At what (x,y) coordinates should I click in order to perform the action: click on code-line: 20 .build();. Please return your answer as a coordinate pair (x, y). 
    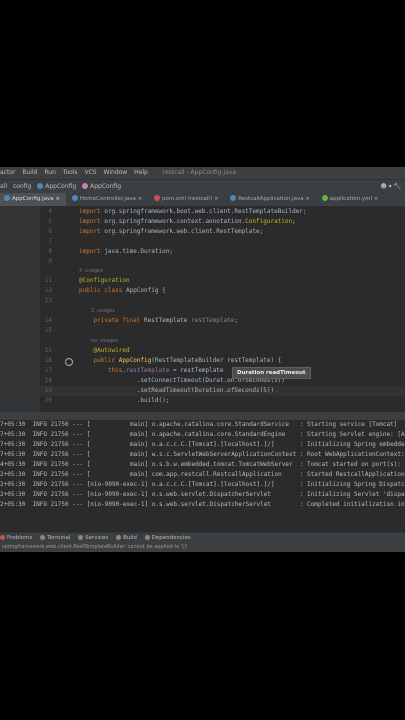
    Looking at the image, I should click on (107, 400).